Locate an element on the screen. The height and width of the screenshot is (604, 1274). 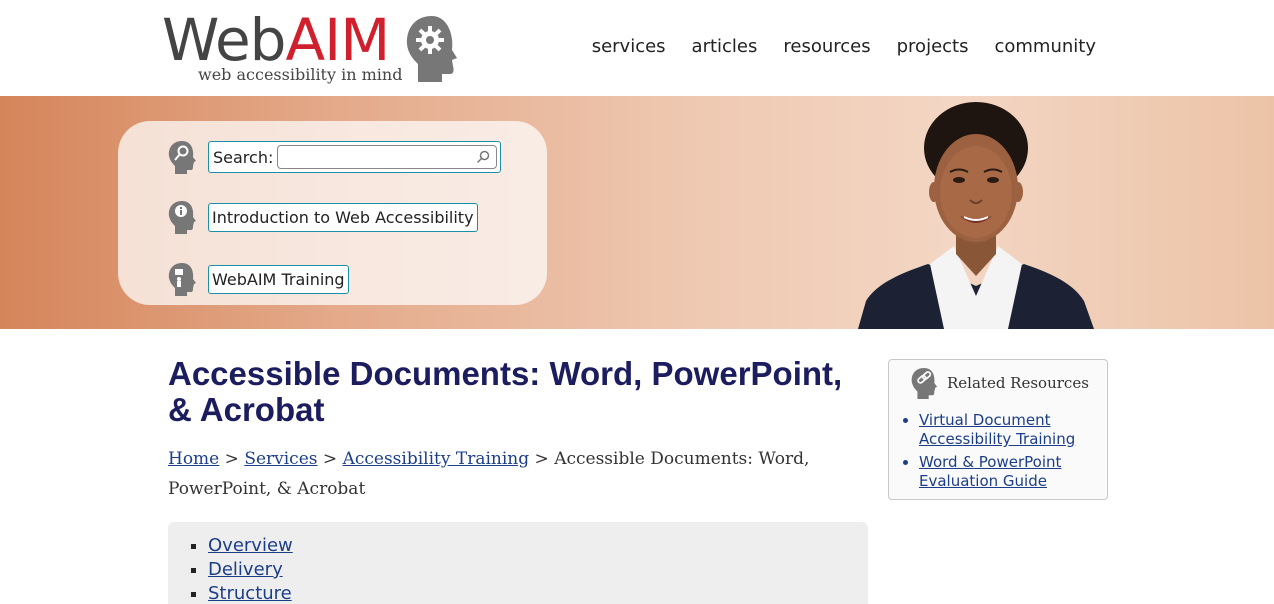
logo-wordmark: WebAIM is located at coordinates (276, 40).